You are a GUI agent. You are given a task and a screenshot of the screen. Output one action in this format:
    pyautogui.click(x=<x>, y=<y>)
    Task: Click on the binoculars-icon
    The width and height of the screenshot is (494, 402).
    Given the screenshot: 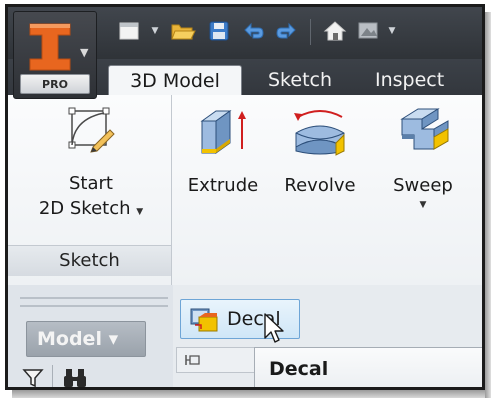 What is the action you would take?
    pyautogui.click(x=75, y=378)
    